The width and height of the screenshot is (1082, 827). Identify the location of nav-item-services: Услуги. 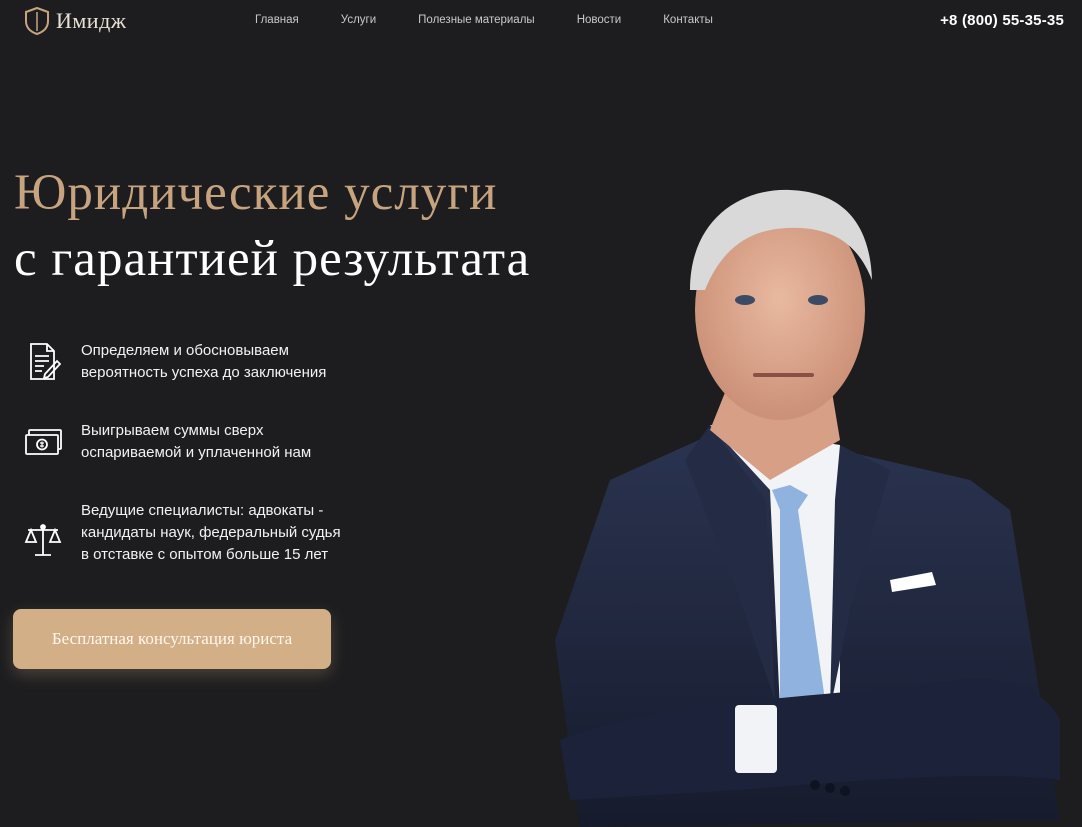
(358, 20).